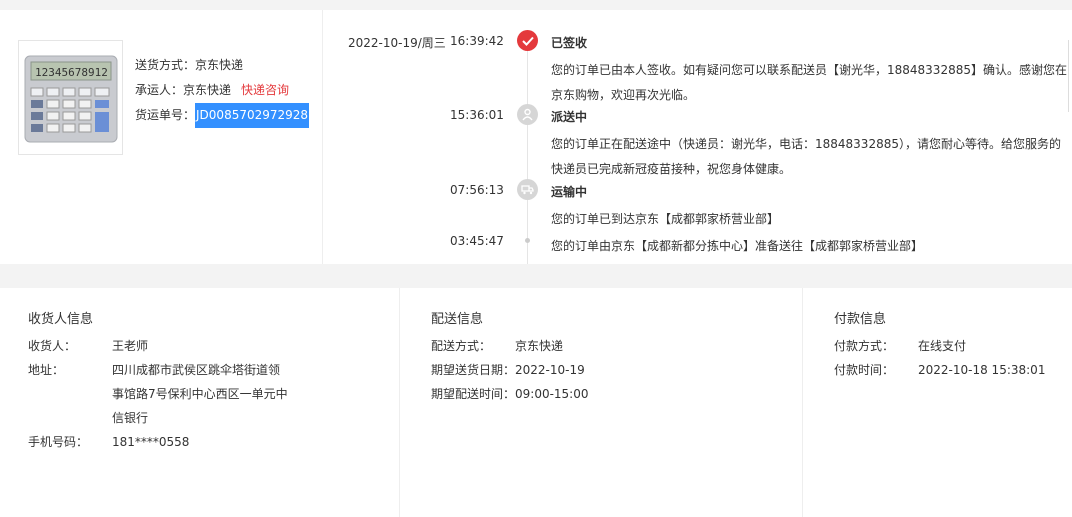 The width and height of the screenshot is (1072, 517). I want to click on waybill-row: 货运单号： JD0085702972928, so click(222, 115).